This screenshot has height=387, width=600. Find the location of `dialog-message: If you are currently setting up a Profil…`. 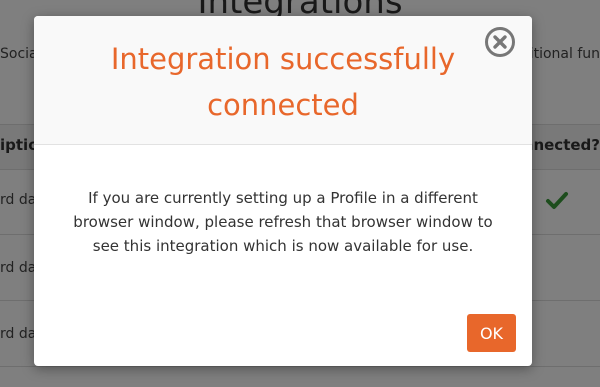

dialog-message: If you are currently setting up a Profil… is located at coordinates (283, 222).